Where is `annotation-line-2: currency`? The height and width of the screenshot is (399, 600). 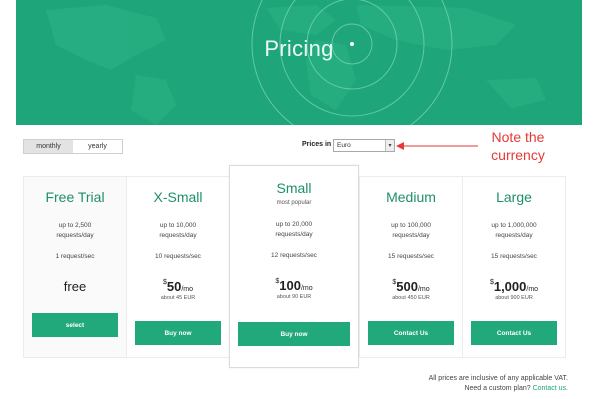
annotation-line-2: currency is located at coordinates (518, 155).